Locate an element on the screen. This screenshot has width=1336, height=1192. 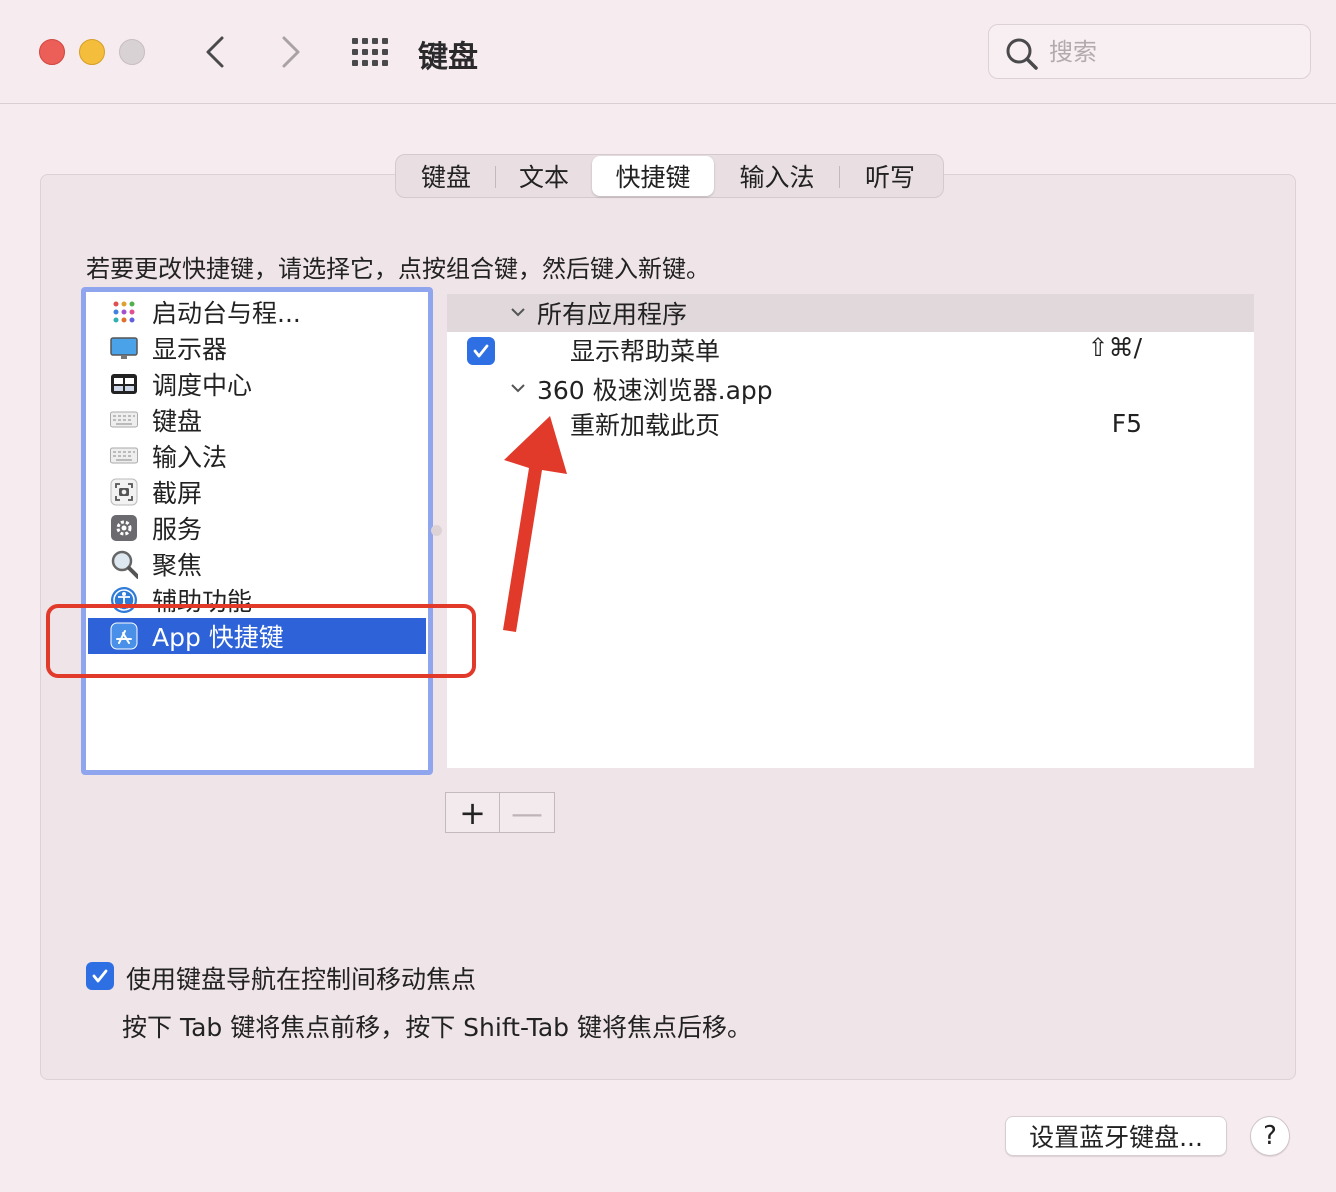
zoom-window-button is located at coordinates (132, 52).